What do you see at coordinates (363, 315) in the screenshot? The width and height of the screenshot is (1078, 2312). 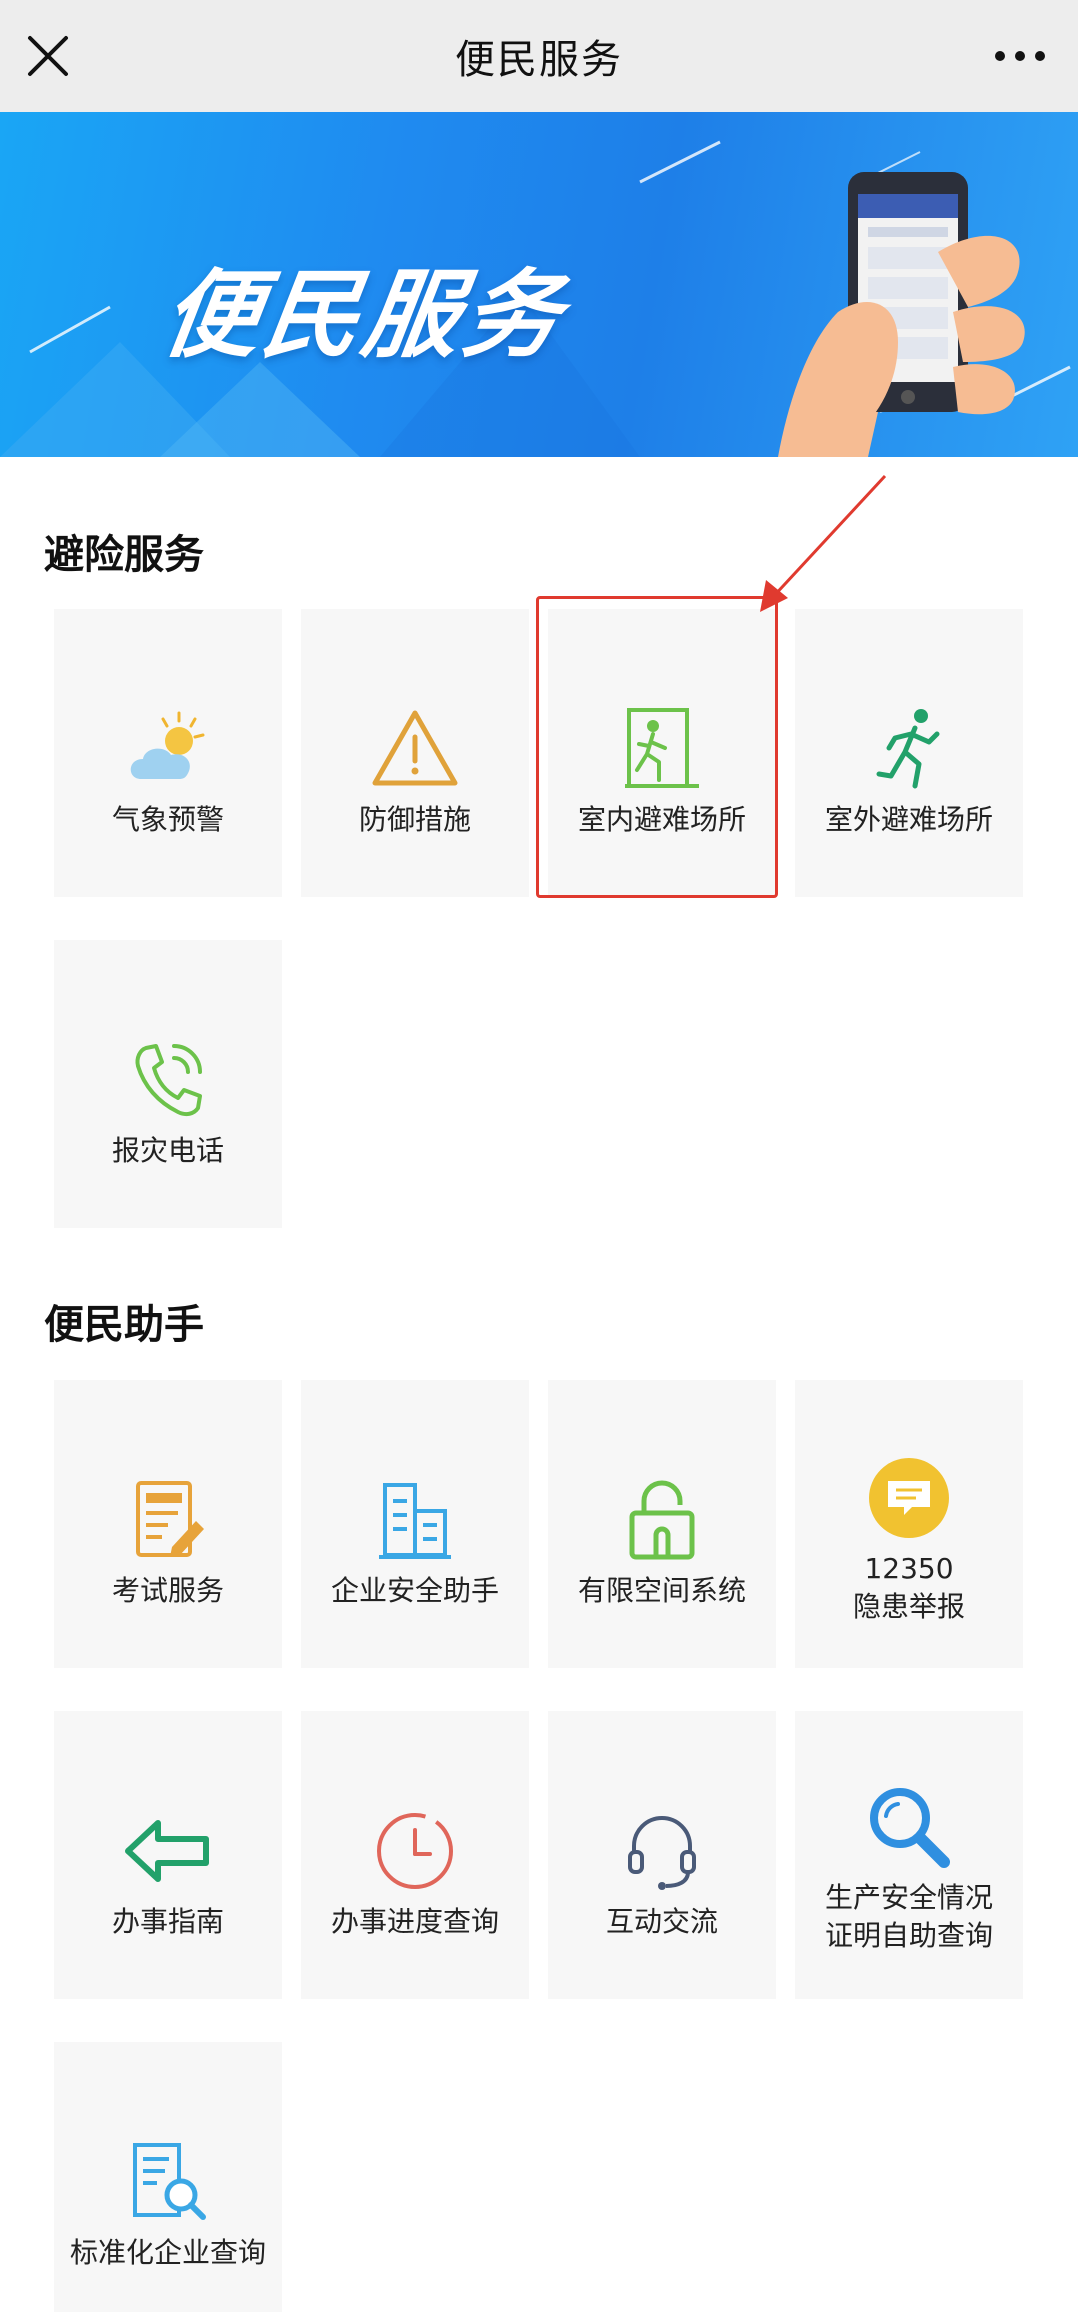 I see `banner-title: 便民服务` at bounding box center [363, 315].